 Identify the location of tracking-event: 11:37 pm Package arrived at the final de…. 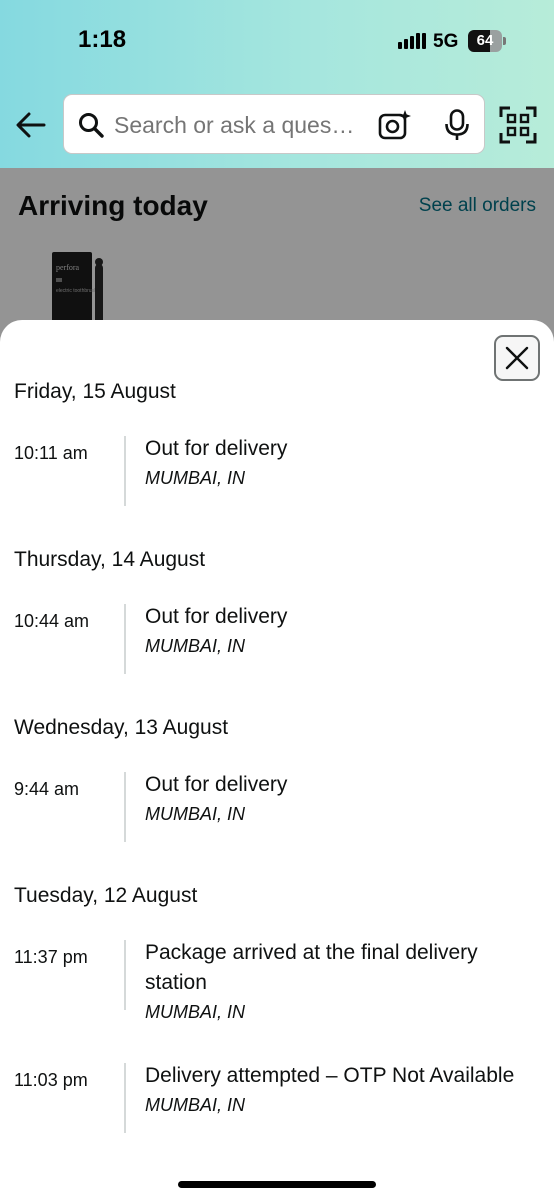
(277, 999).